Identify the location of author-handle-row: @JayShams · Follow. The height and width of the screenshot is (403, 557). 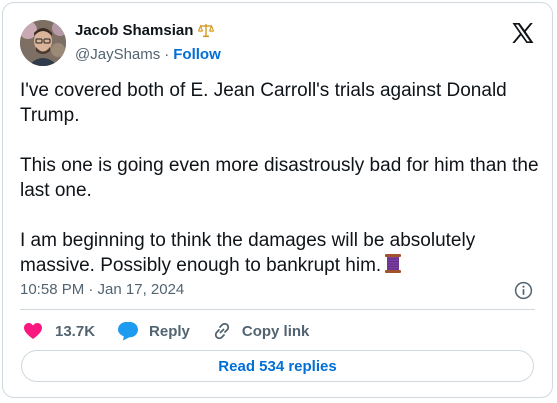
(148, 54).